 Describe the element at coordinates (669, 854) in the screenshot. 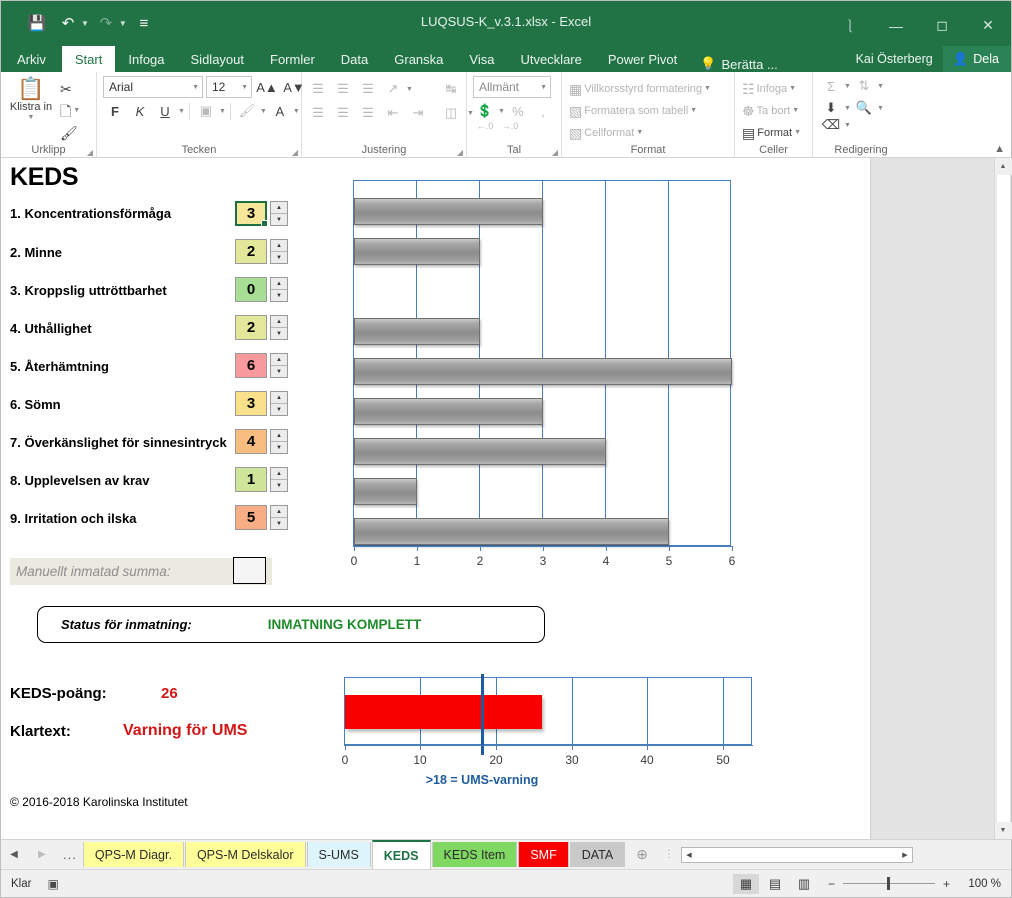

I see `tab-split-handle: ⋮` at that location.